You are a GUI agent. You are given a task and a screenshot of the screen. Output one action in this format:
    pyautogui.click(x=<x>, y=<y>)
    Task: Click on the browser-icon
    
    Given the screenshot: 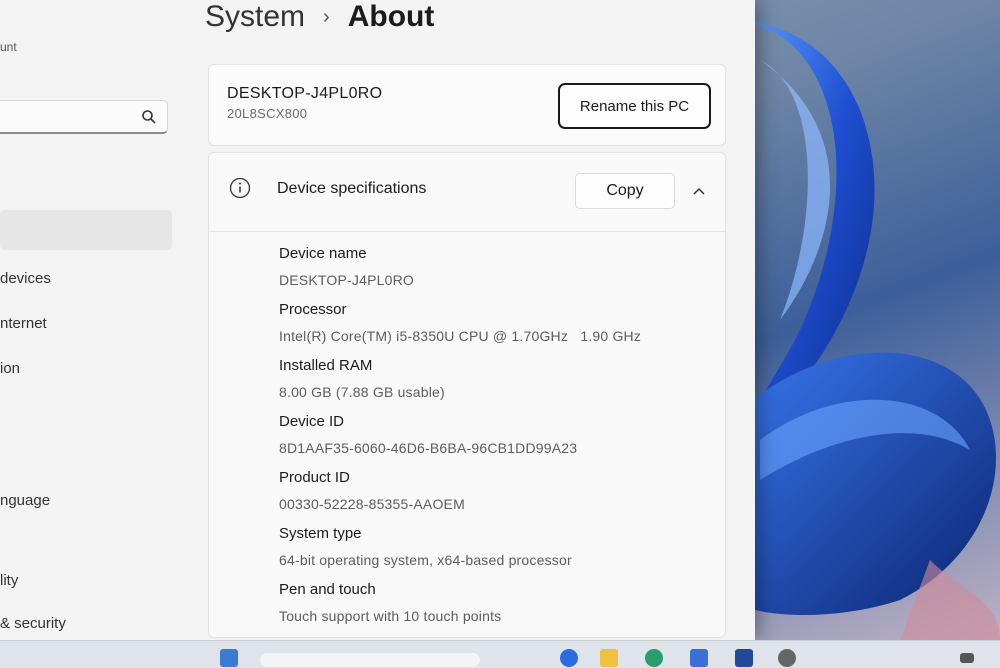 What is the action you would take?
    pyautogui.click(x=654, y=658)
    